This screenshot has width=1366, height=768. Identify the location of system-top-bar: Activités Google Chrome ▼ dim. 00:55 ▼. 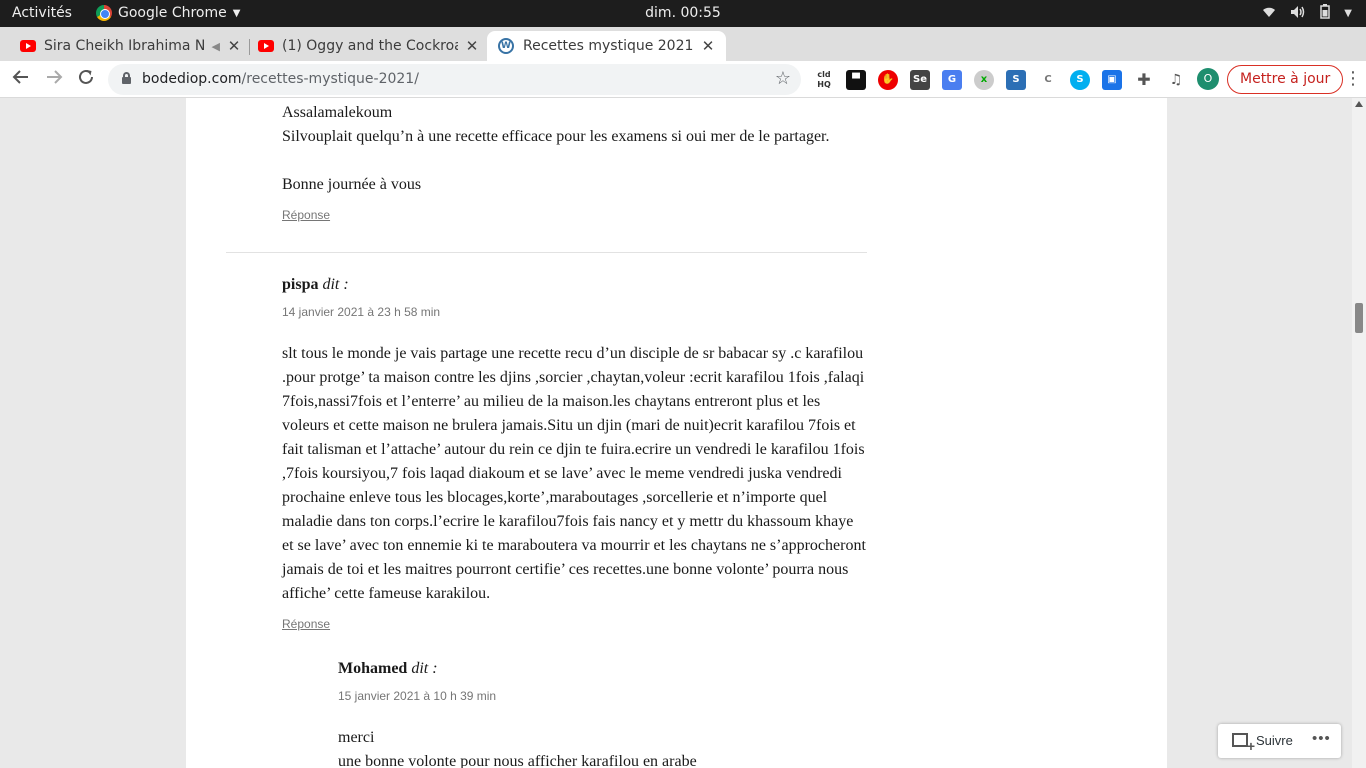
(683, 13).